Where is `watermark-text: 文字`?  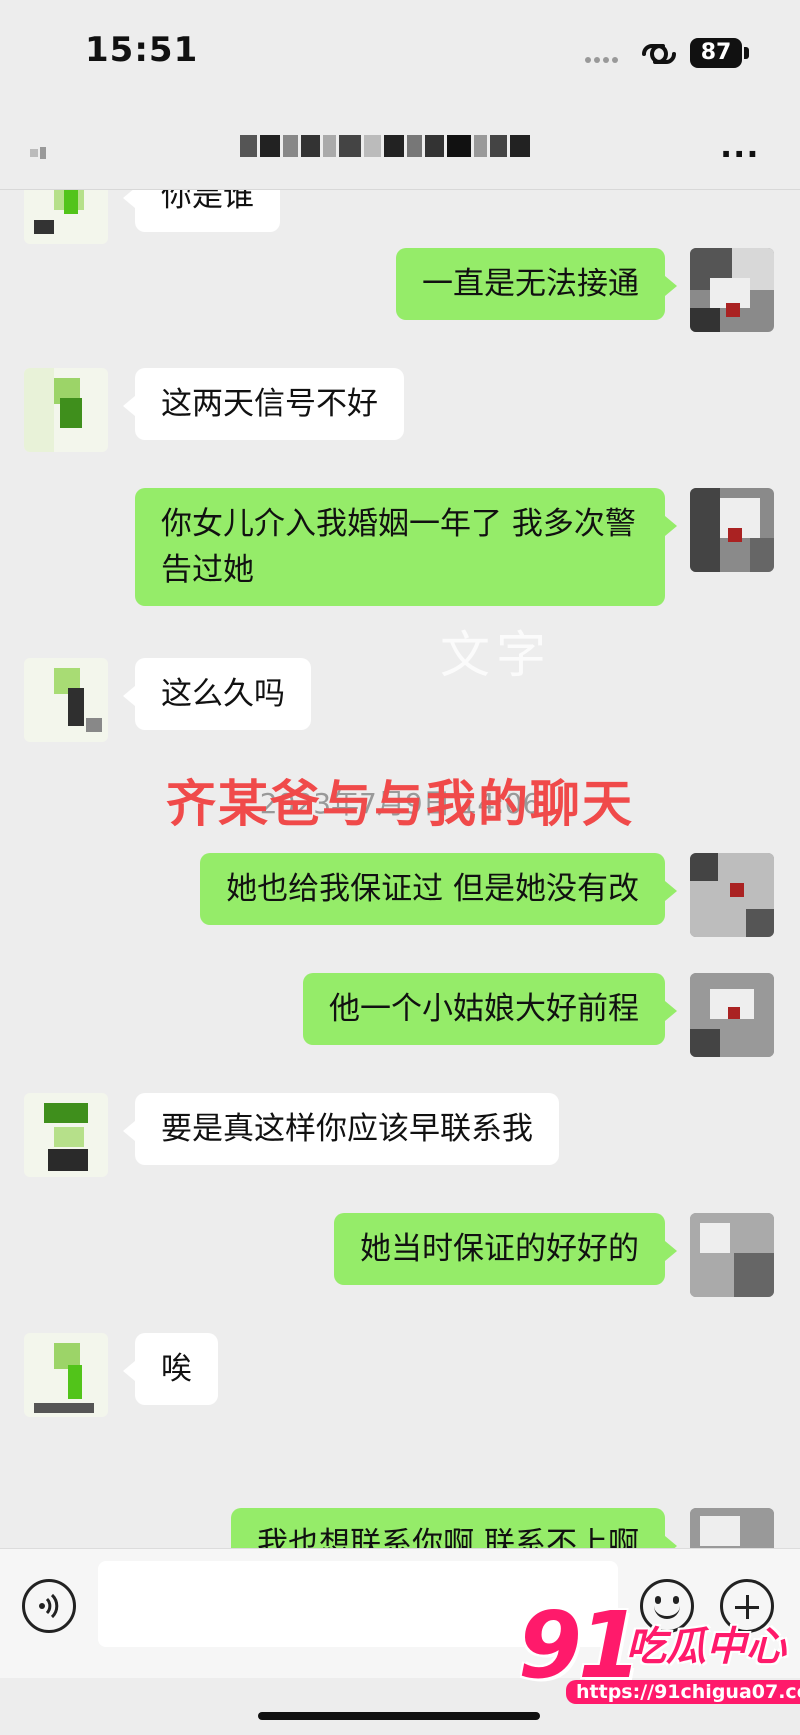
watermark-text: 文字 is located at coordinates (496, 655).